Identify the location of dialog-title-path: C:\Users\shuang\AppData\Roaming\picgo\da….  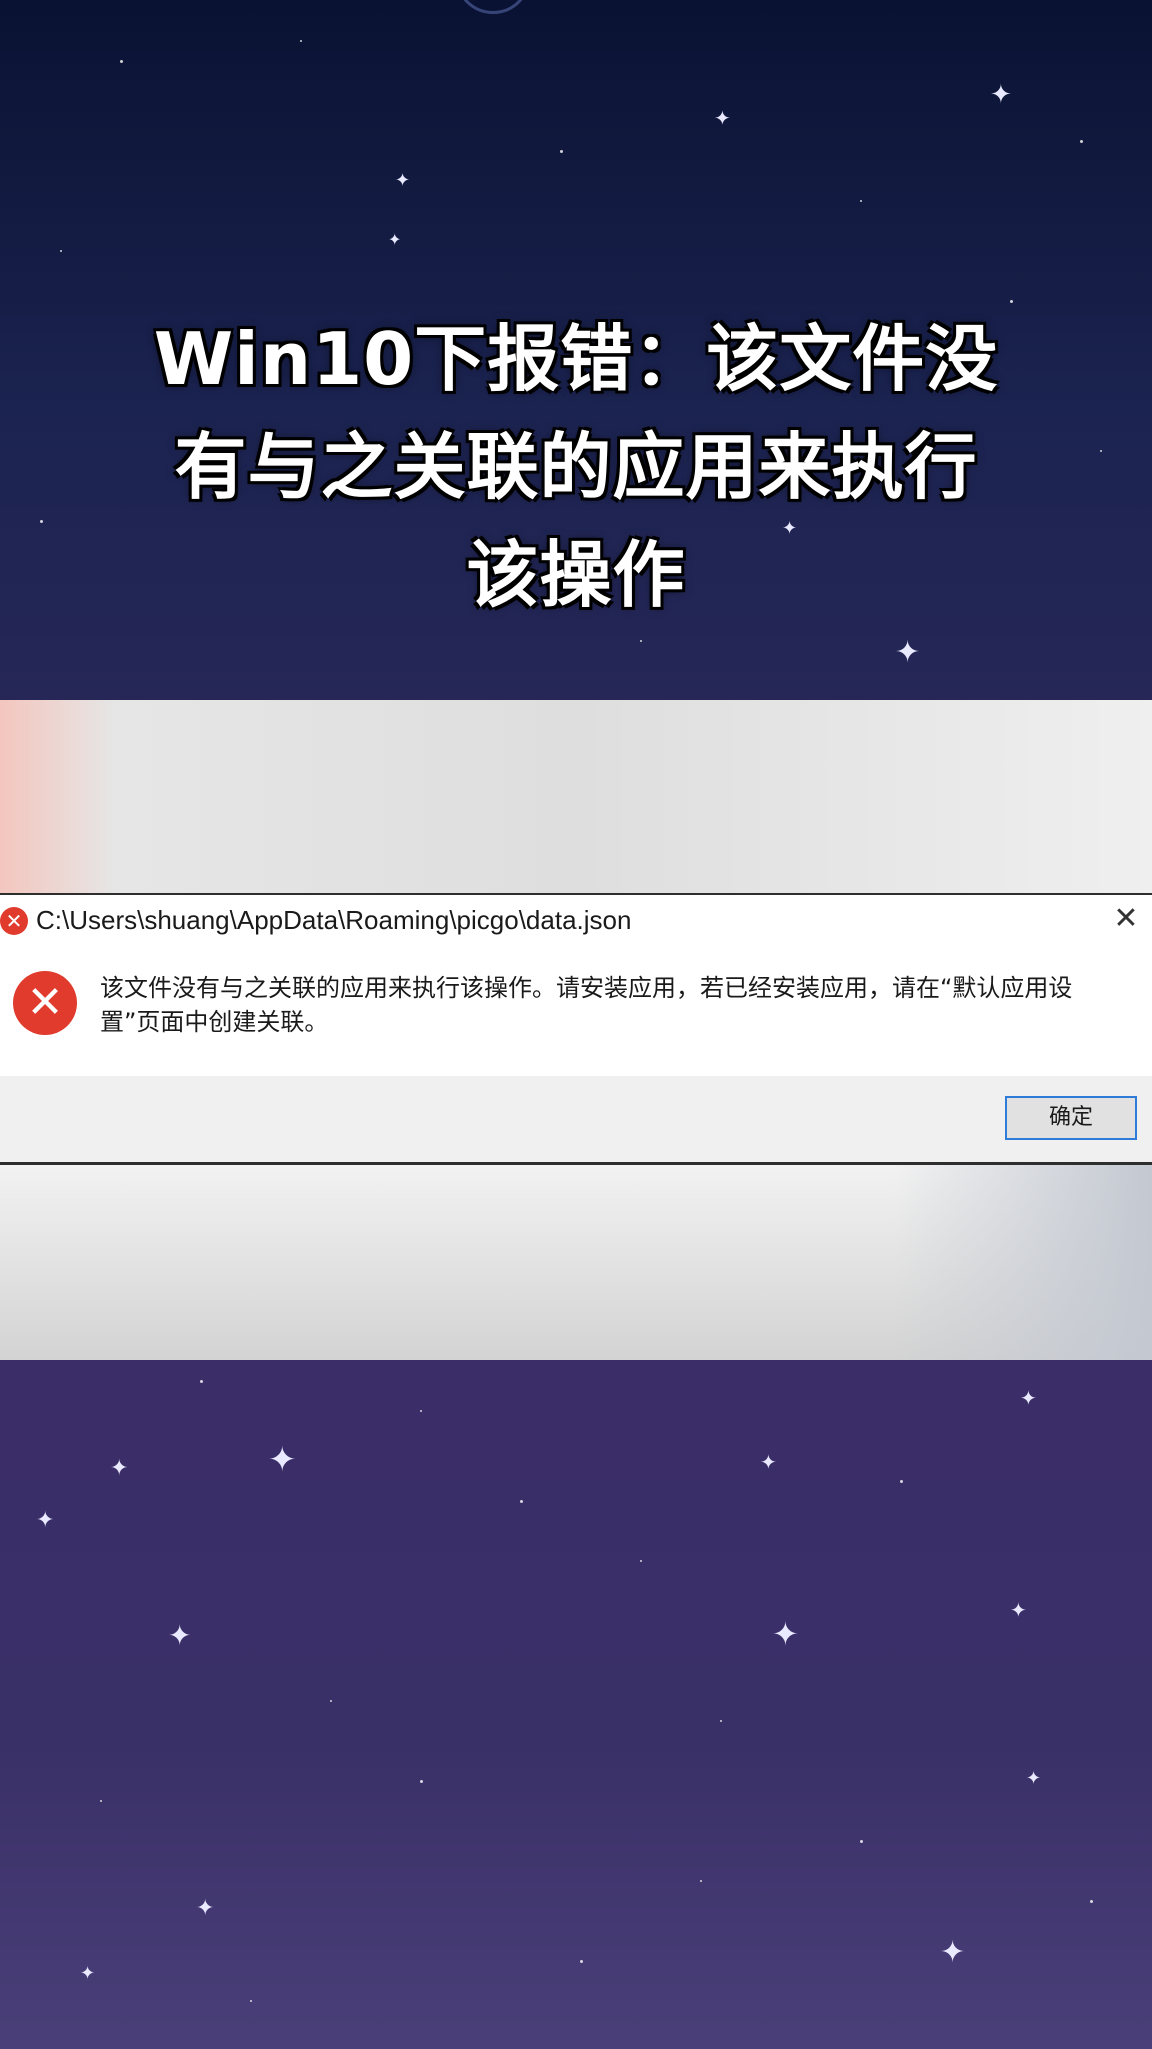
(334, 920).